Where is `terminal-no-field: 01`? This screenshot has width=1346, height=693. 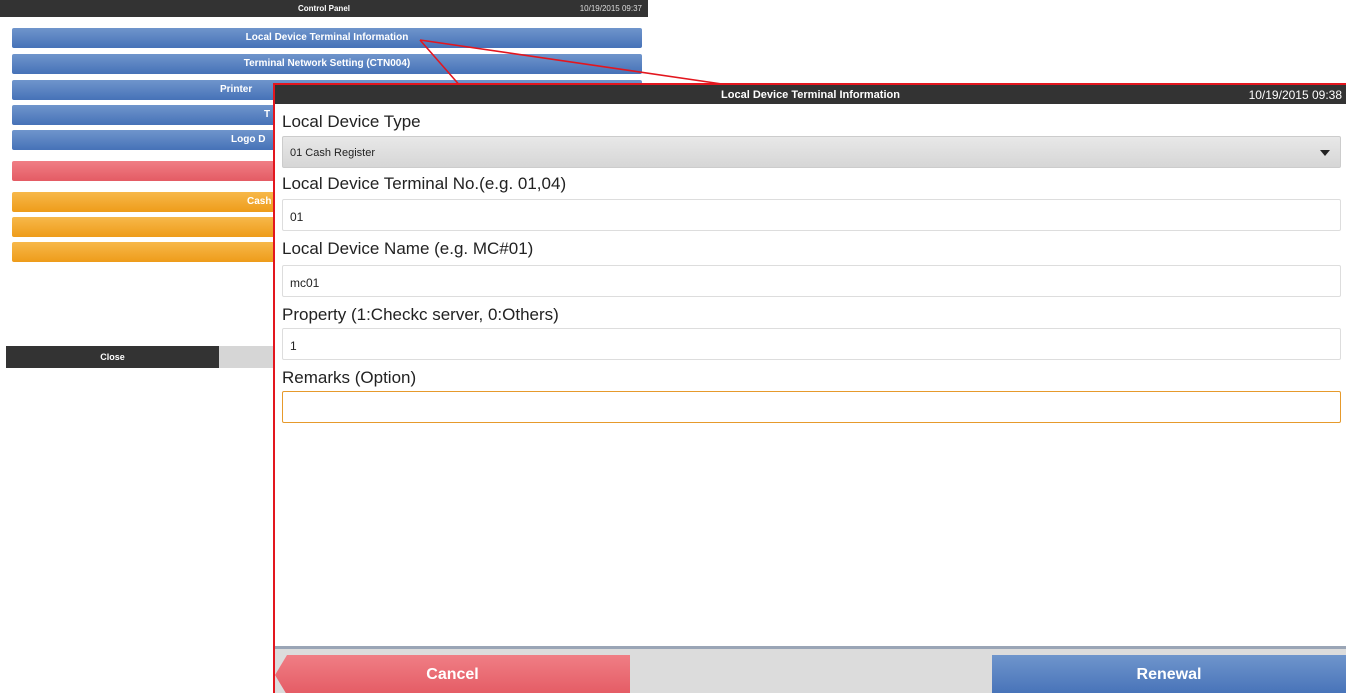 terminal-no-field: 01 is located at coordinates (811, 215).